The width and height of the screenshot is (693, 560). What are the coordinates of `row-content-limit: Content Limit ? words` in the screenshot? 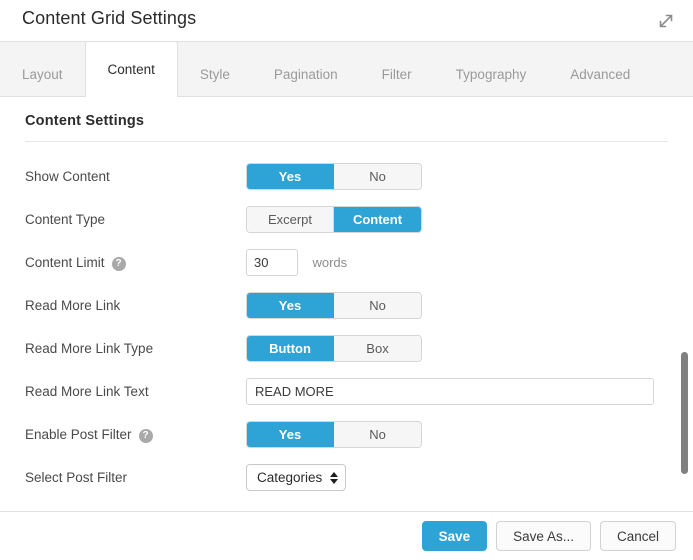 It's located at (346, 262).